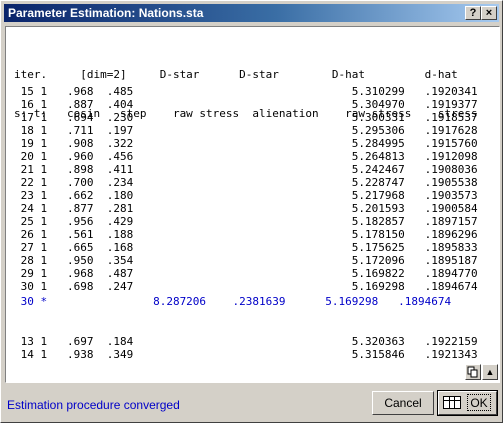 The image size is (503, 423). Describe the element at coordinates (479, 402) in the screenshot. I see `ok-label: OK` at that location.